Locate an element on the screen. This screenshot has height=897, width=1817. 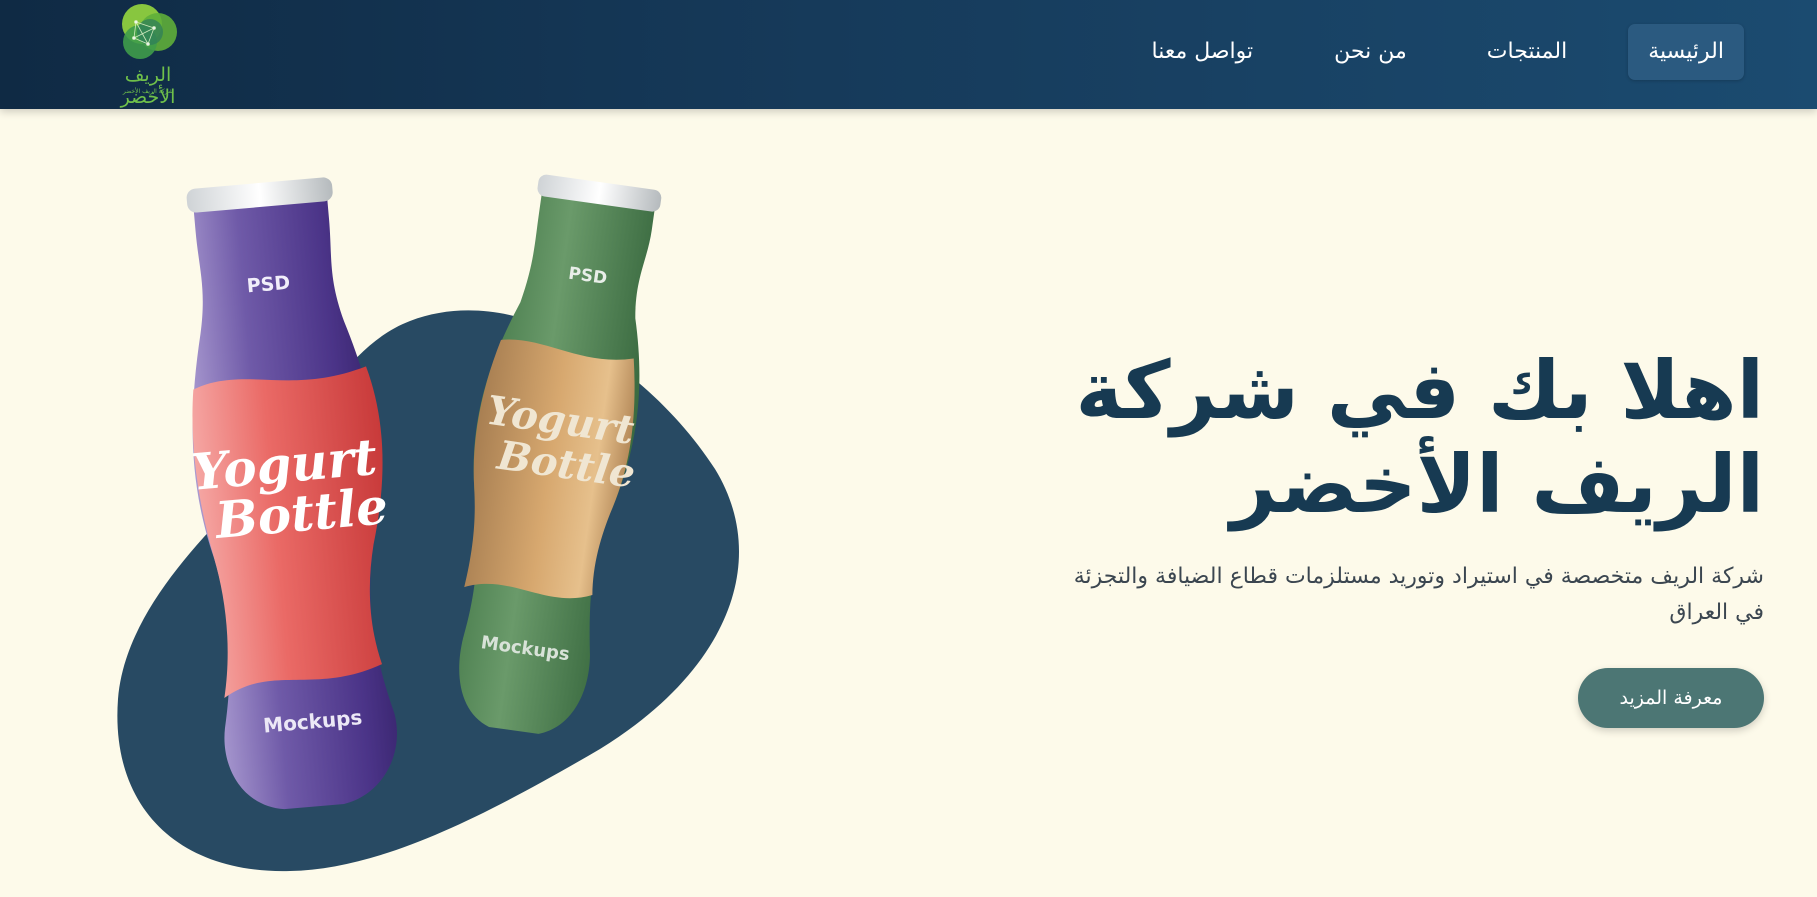
nav-item-contact: تواصل معنا is located at coordinates (1202, 52).